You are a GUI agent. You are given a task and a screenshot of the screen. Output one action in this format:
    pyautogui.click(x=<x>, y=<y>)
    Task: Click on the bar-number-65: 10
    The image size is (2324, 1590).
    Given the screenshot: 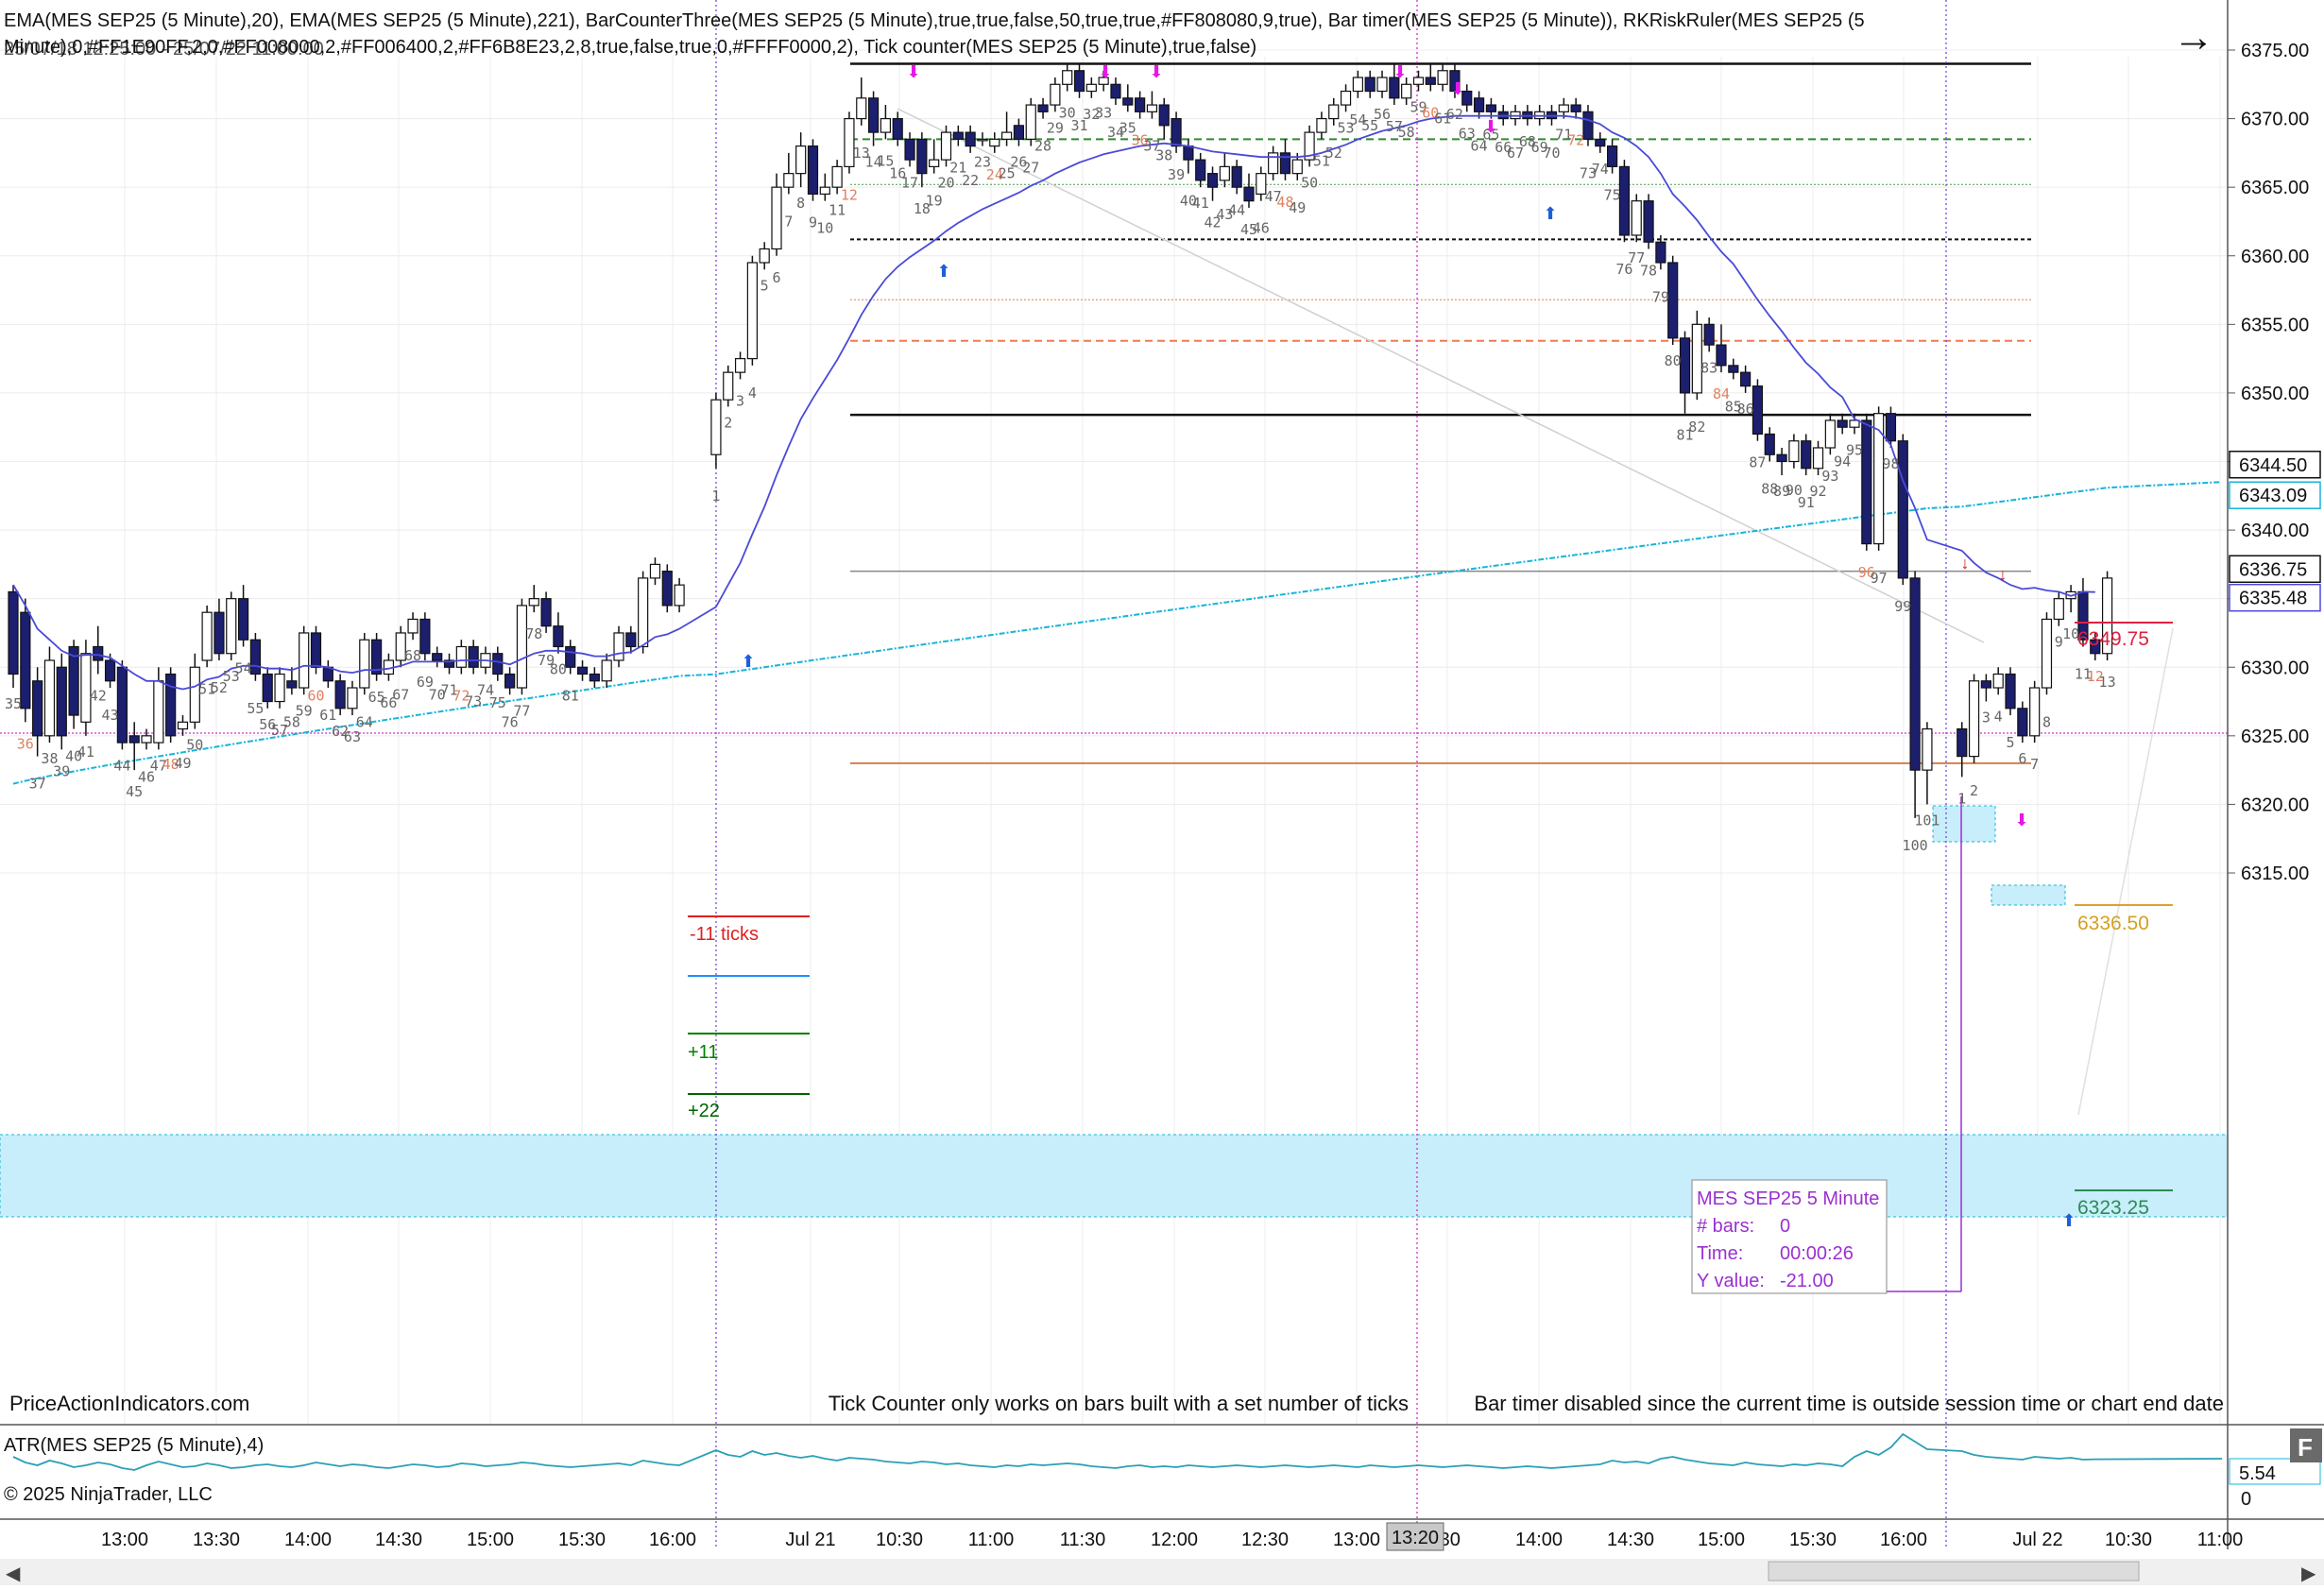 What is the action you would take?
    pyautogui.click(x=824, y=228)
    